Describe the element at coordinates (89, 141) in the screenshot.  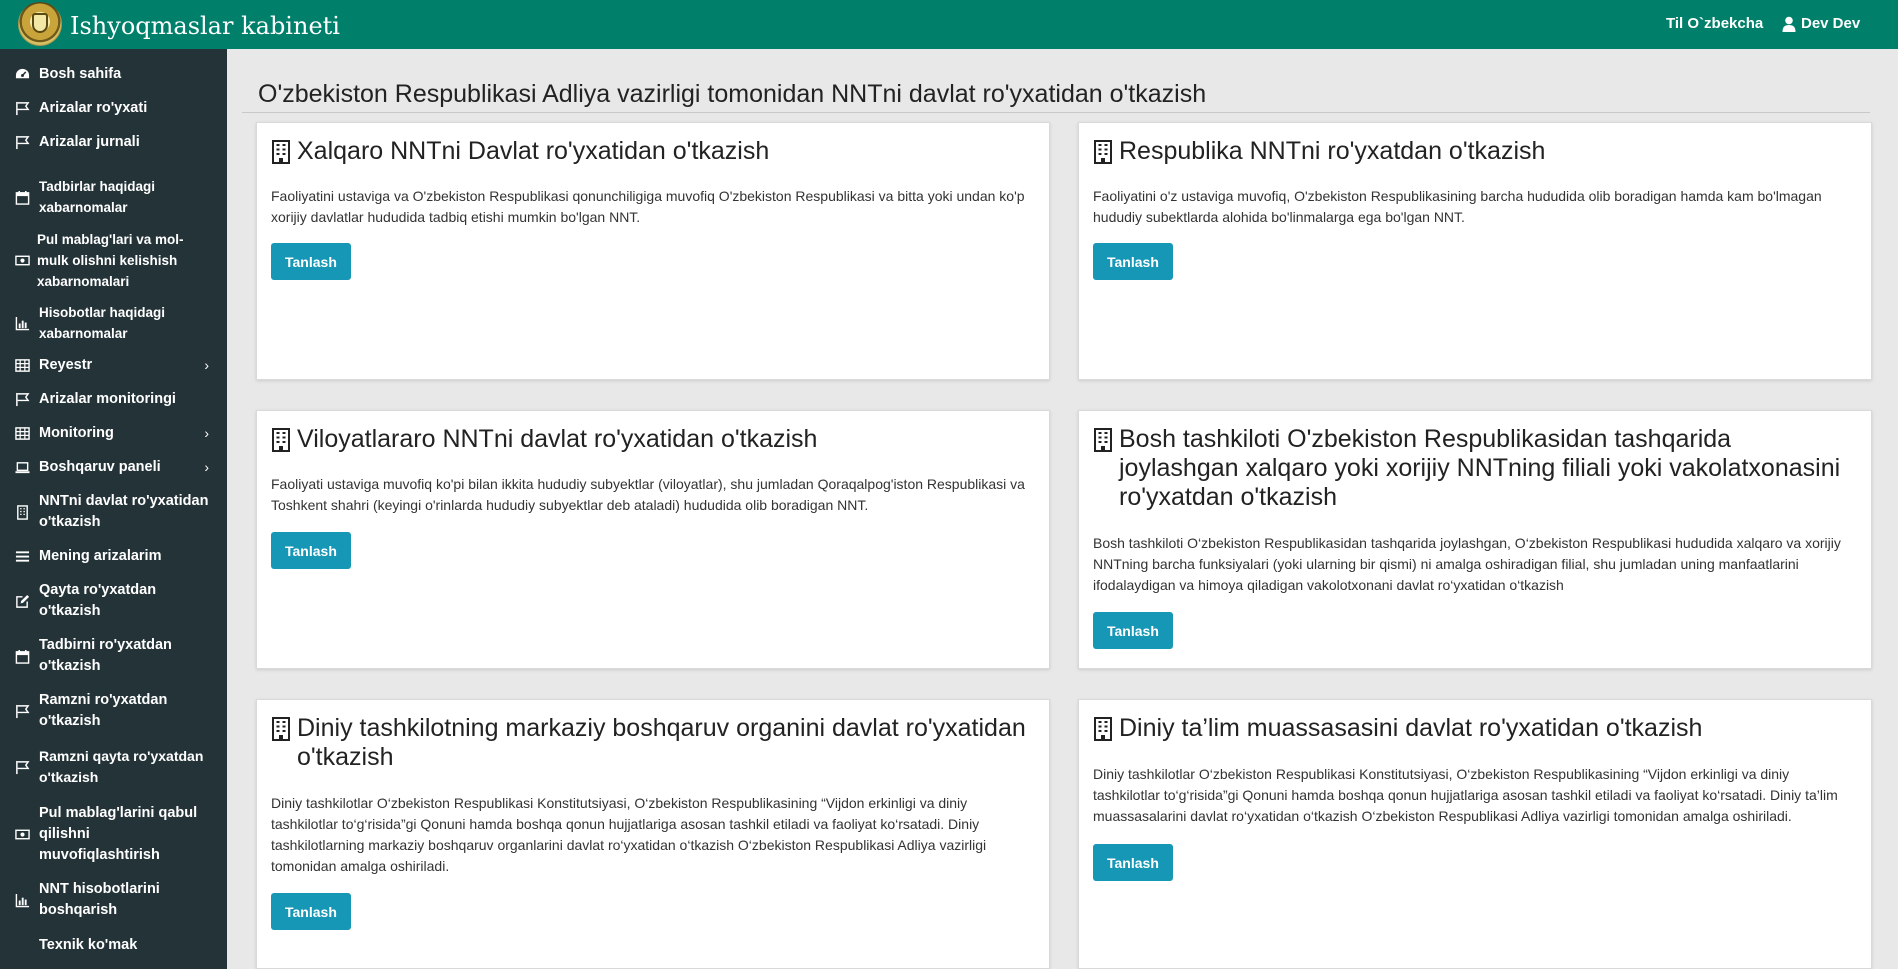
I see `sidebar-item-label: Arizalar jurnali` at that location.